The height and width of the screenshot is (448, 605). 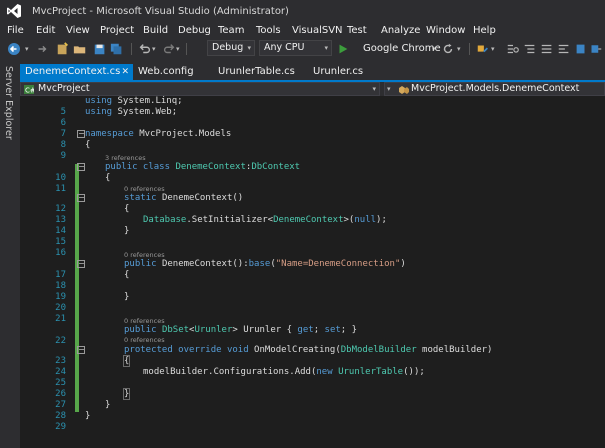 I want to click on save-icon, so click(x=100, y=49).